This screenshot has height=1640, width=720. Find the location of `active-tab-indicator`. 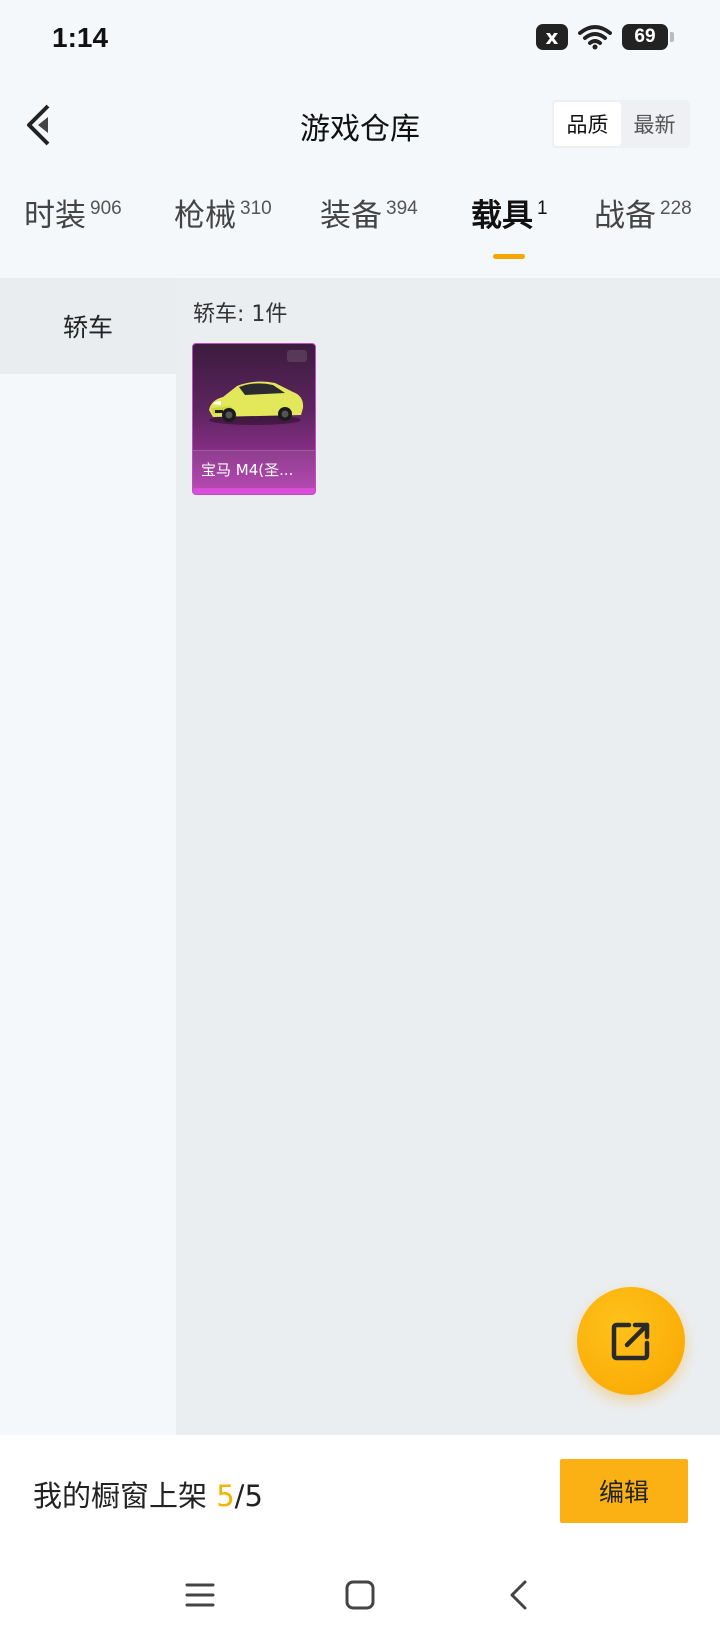

active-tab-indicator is located at coordinates (509, 256).